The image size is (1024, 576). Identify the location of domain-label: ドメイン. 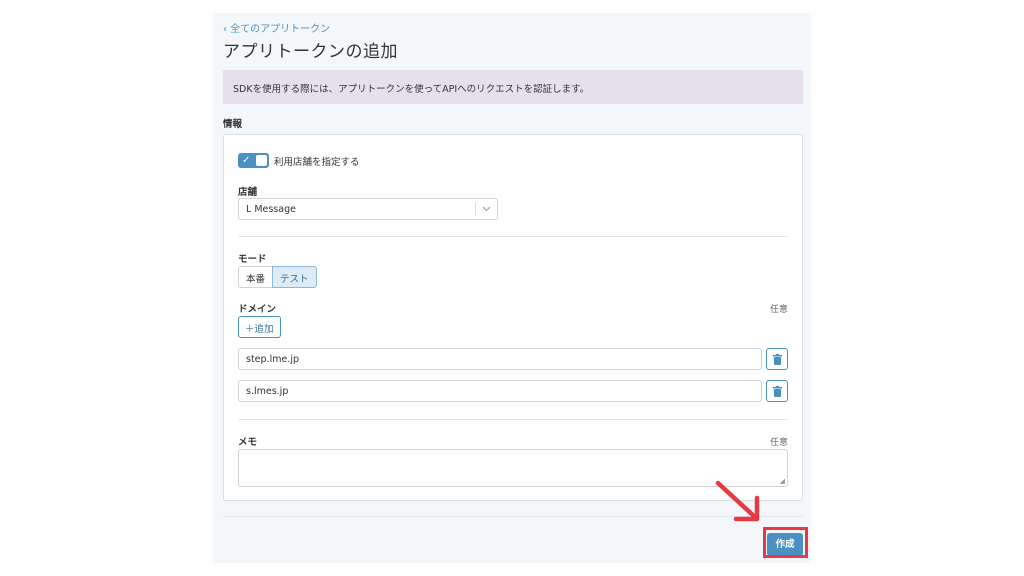
(257, 309).